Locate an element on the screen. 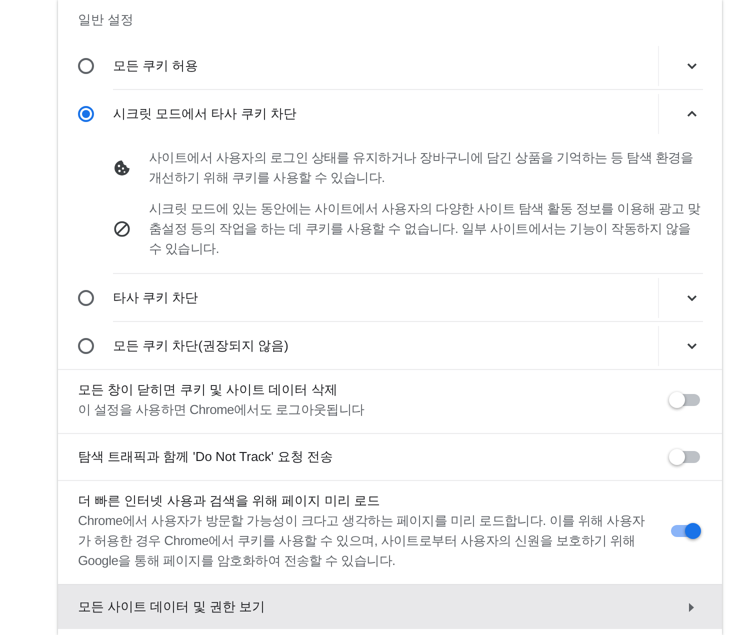 The image size is (750, 635). chevron-up-icon is located at coordinates (692, 113).